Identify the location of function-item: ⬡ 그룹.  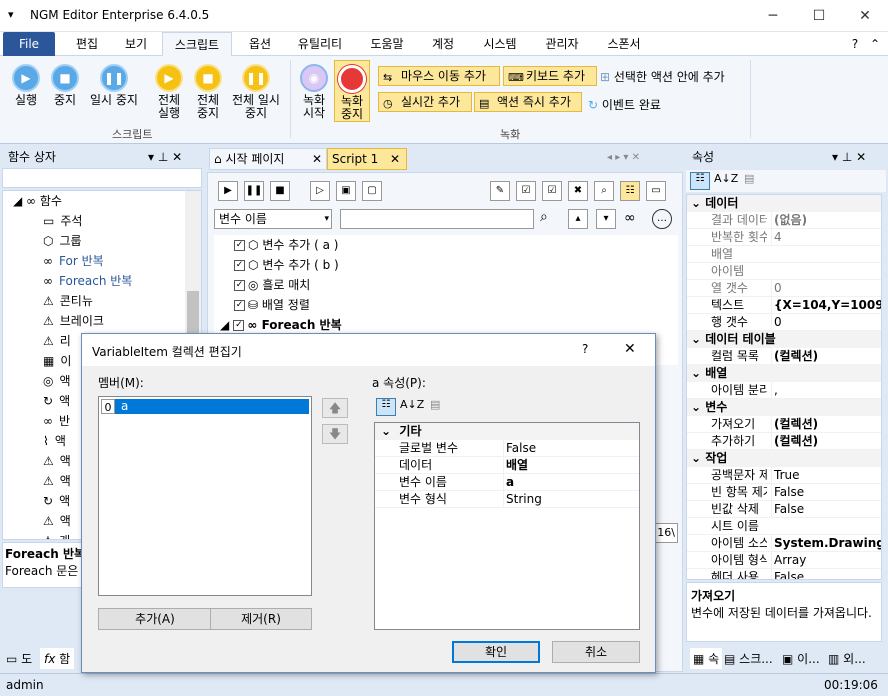
(102, 241).